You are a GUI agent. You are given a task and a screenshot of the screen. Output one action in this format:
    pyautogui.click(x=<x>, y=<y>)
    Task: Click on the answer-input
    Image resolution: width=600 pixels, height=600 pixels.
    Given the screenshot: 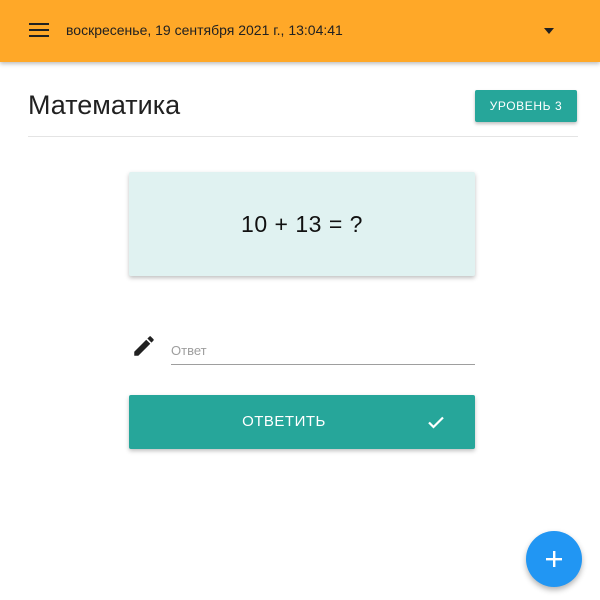 What is the action you would take?
    pyautogui.click(x=323, y=350)
    